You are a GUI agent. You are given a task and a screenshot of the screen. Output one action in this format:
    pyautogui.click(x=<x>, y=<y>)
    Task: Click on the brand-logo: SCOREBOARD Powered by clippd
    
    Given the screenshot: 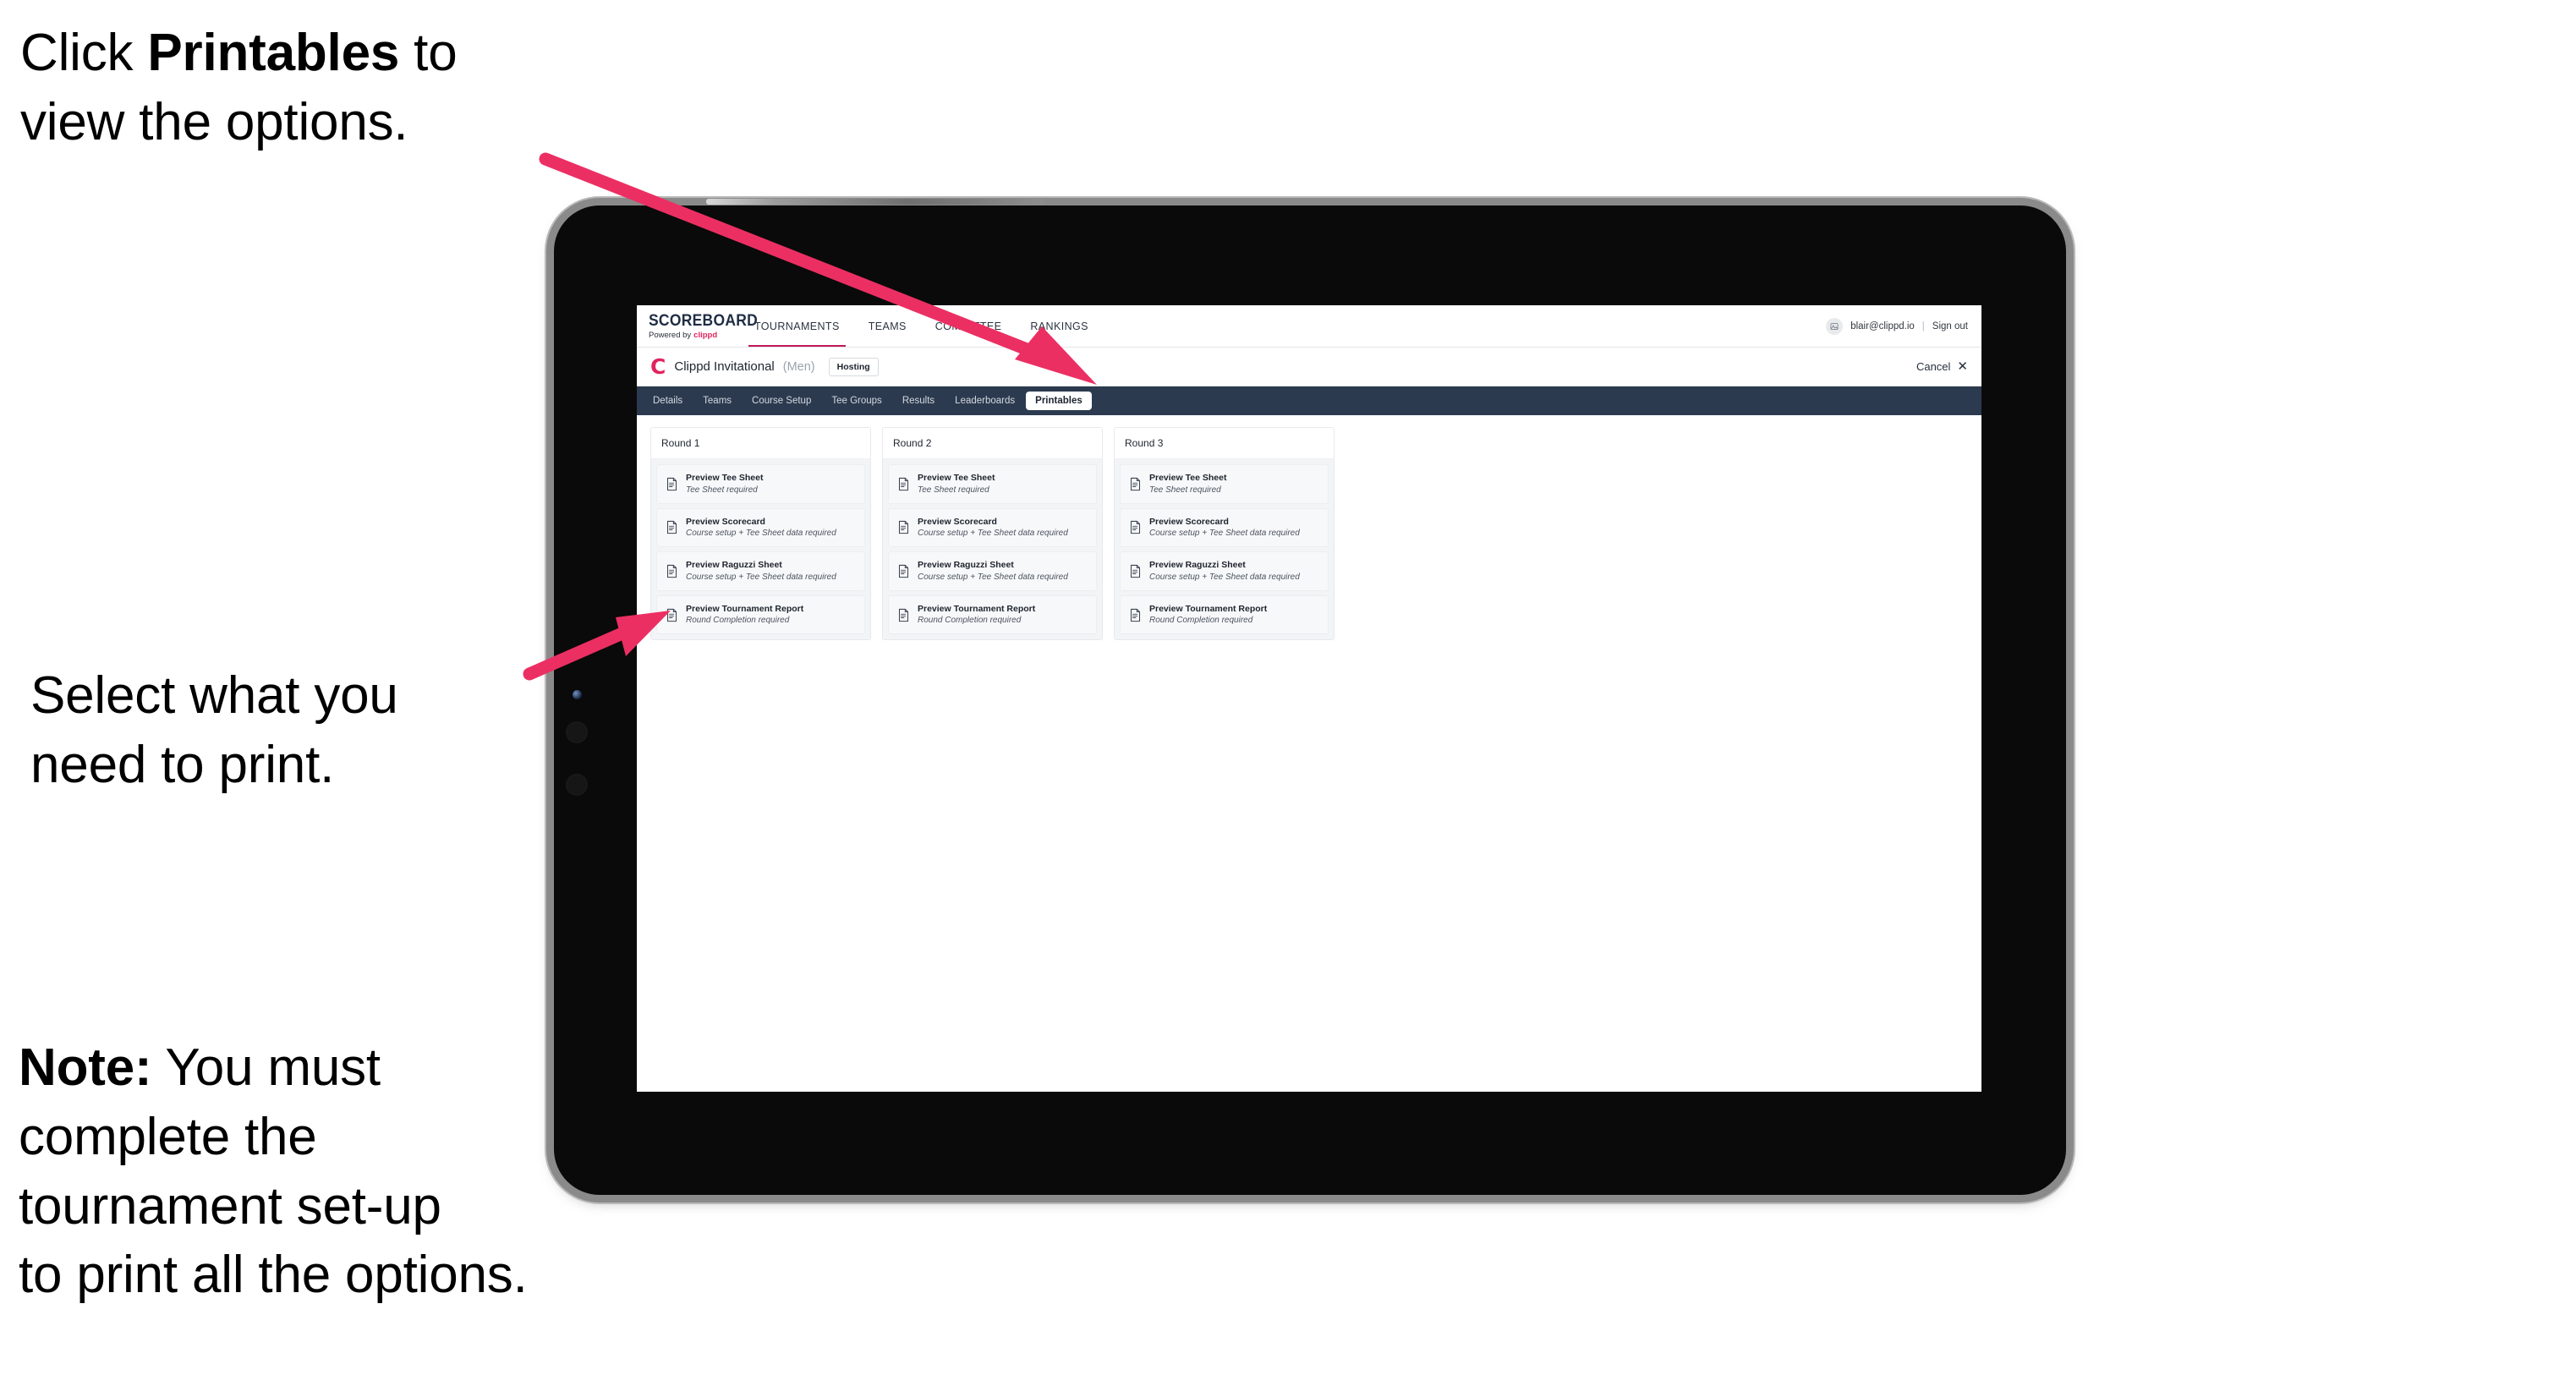 What is the action you would take?
    pyautogui.click(x=698, y=326)
    